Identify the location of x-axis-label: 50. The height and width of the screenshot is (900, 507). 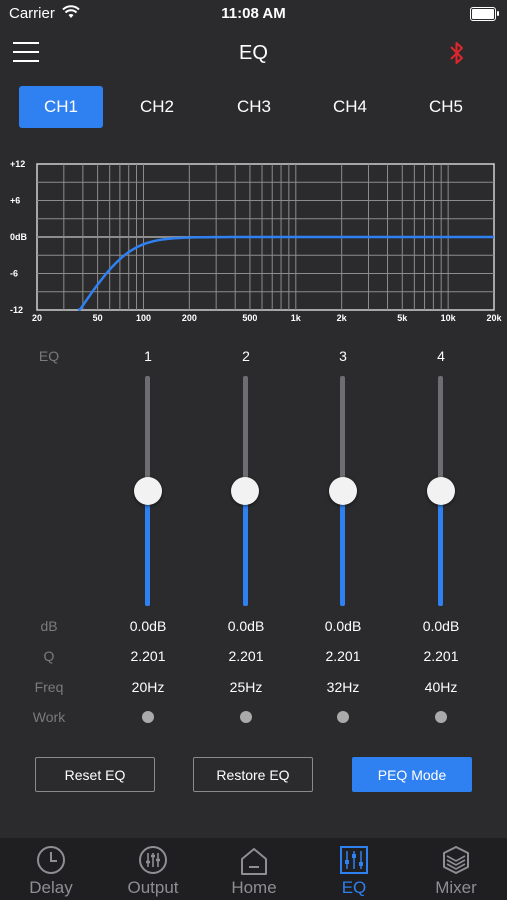
(98, 318).